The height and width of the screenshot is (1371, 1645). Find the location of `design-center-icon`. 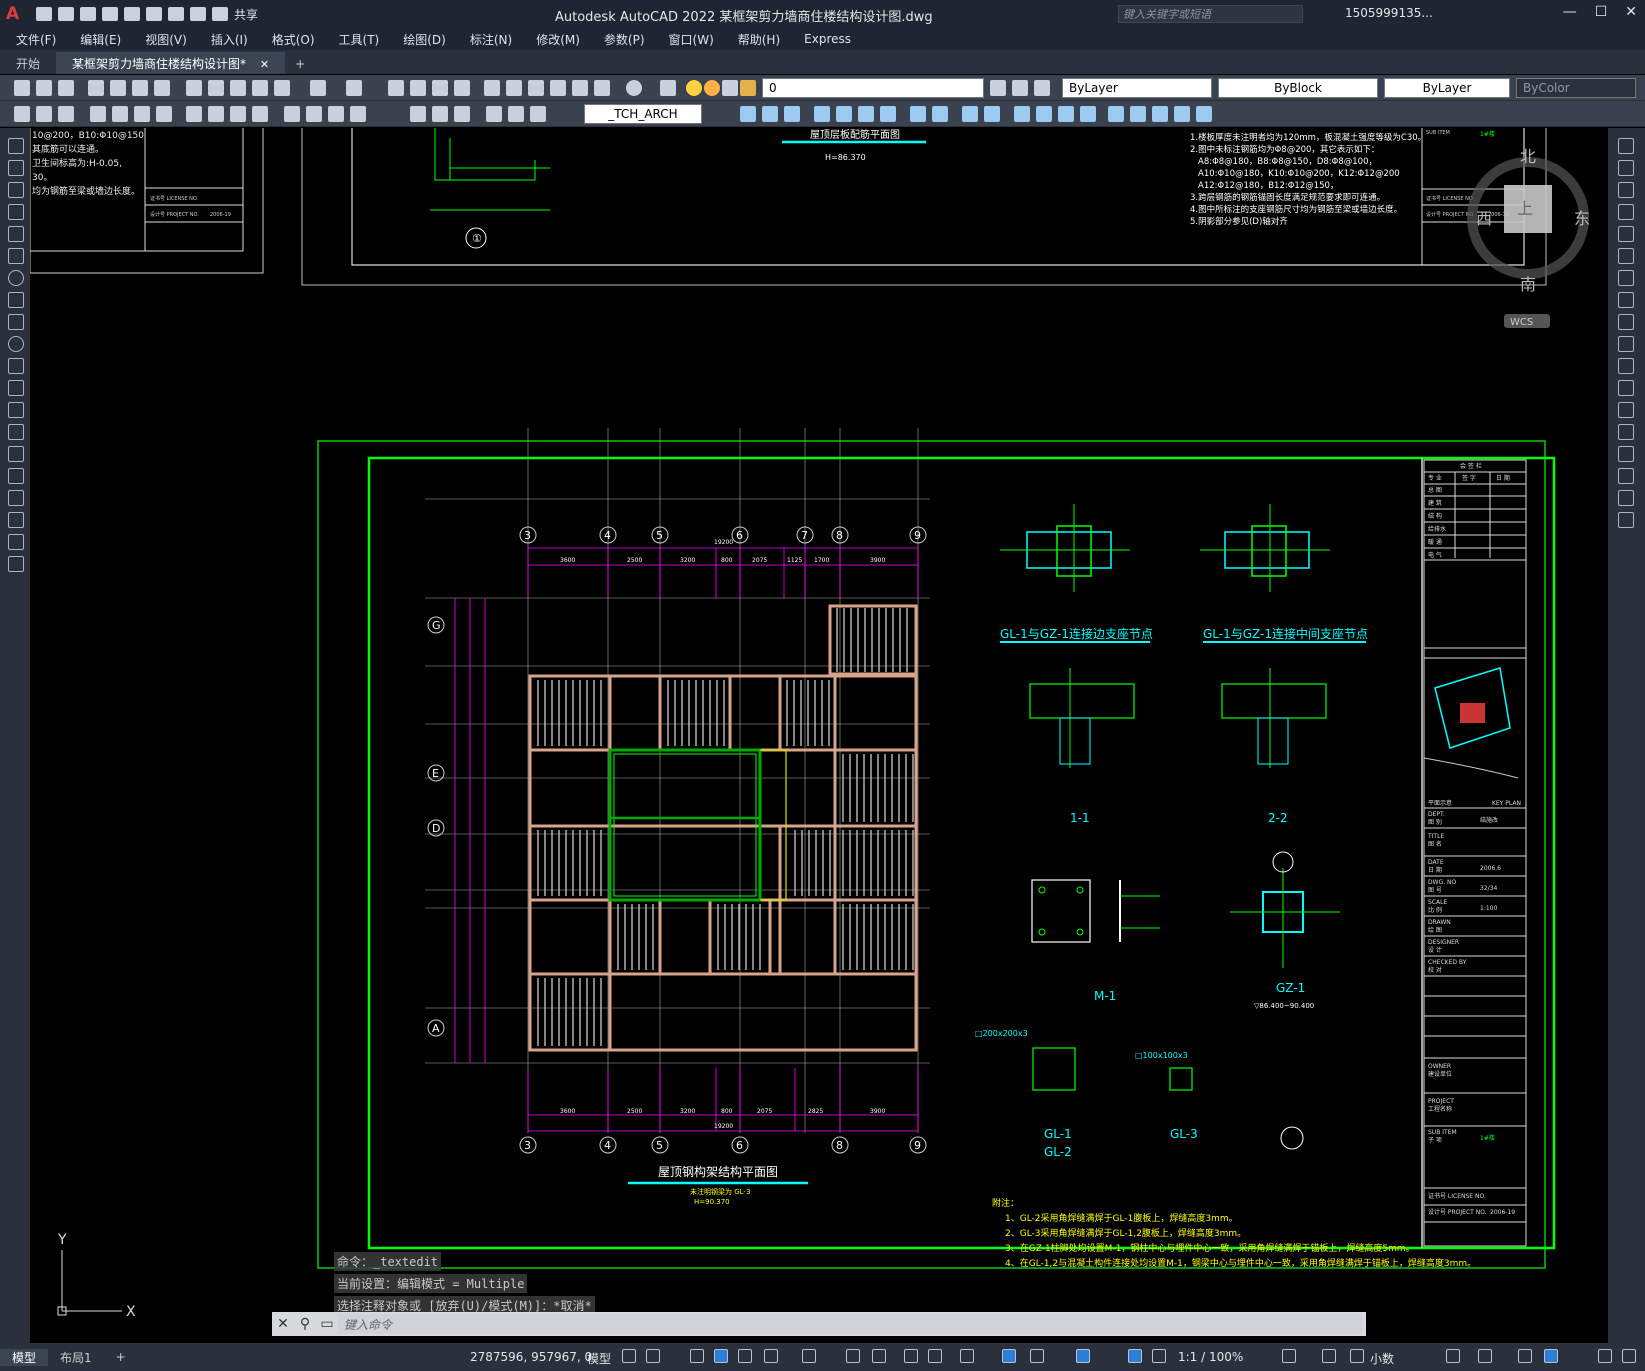

design-center-icon is located at coordinates (514, 88).